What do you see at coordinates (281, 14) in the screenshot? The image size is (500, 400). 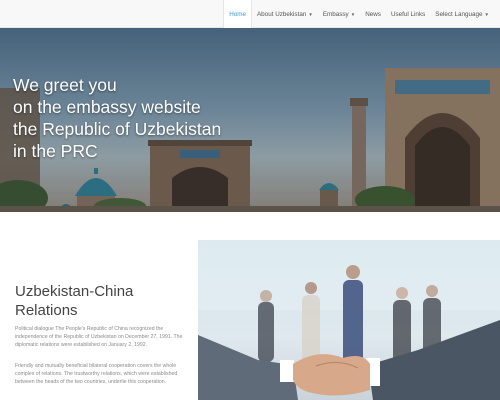 I see `nav-about-label: About Uzbekistan` at bounding box center [281, 14].